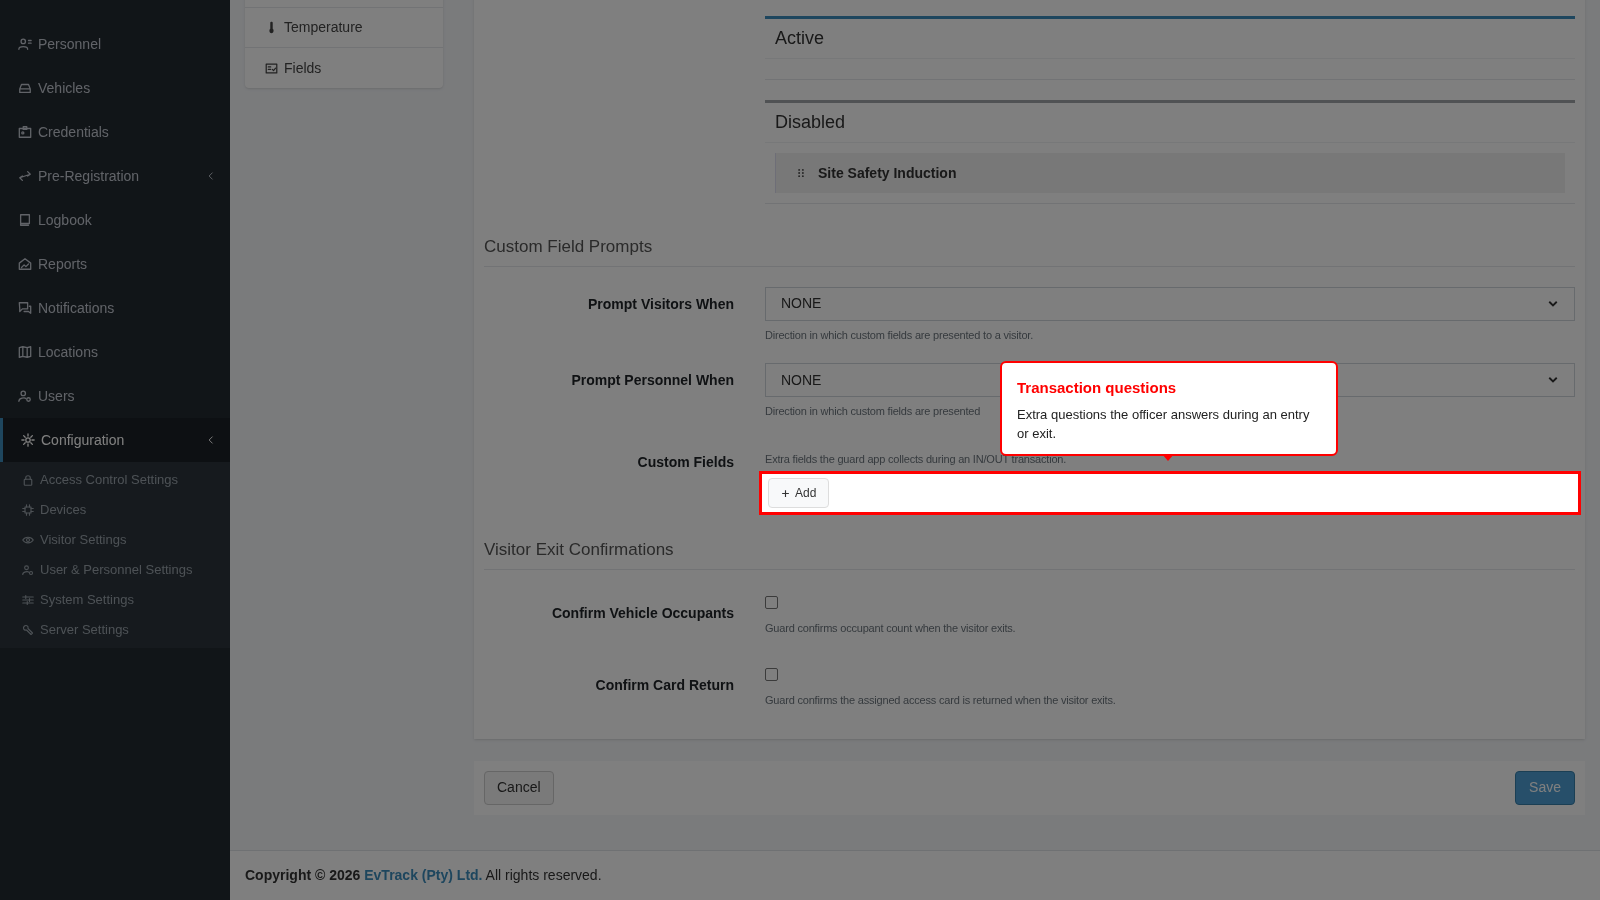 The height and width of the screenshot is (900, 1600). Describe the element at coordinates (801, 173) in the screenshot. I see `drag-handle-icon` at that location.